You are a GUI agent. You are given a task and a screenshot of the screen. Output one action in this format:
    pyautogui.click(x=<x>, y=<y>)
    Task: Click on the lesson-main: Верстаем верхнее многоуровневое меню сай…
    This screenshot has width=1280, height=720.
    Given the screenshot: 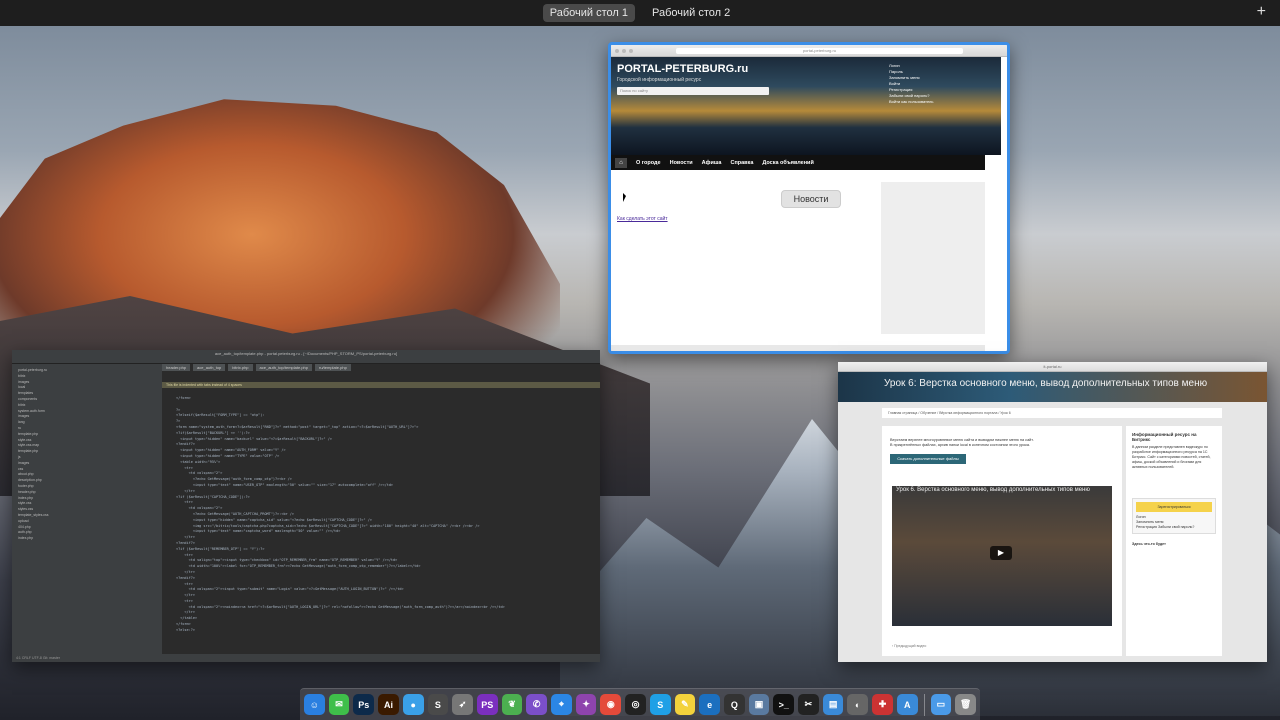 What is the action you would take?
    pyautogui.click(x=1002, y=541)
    